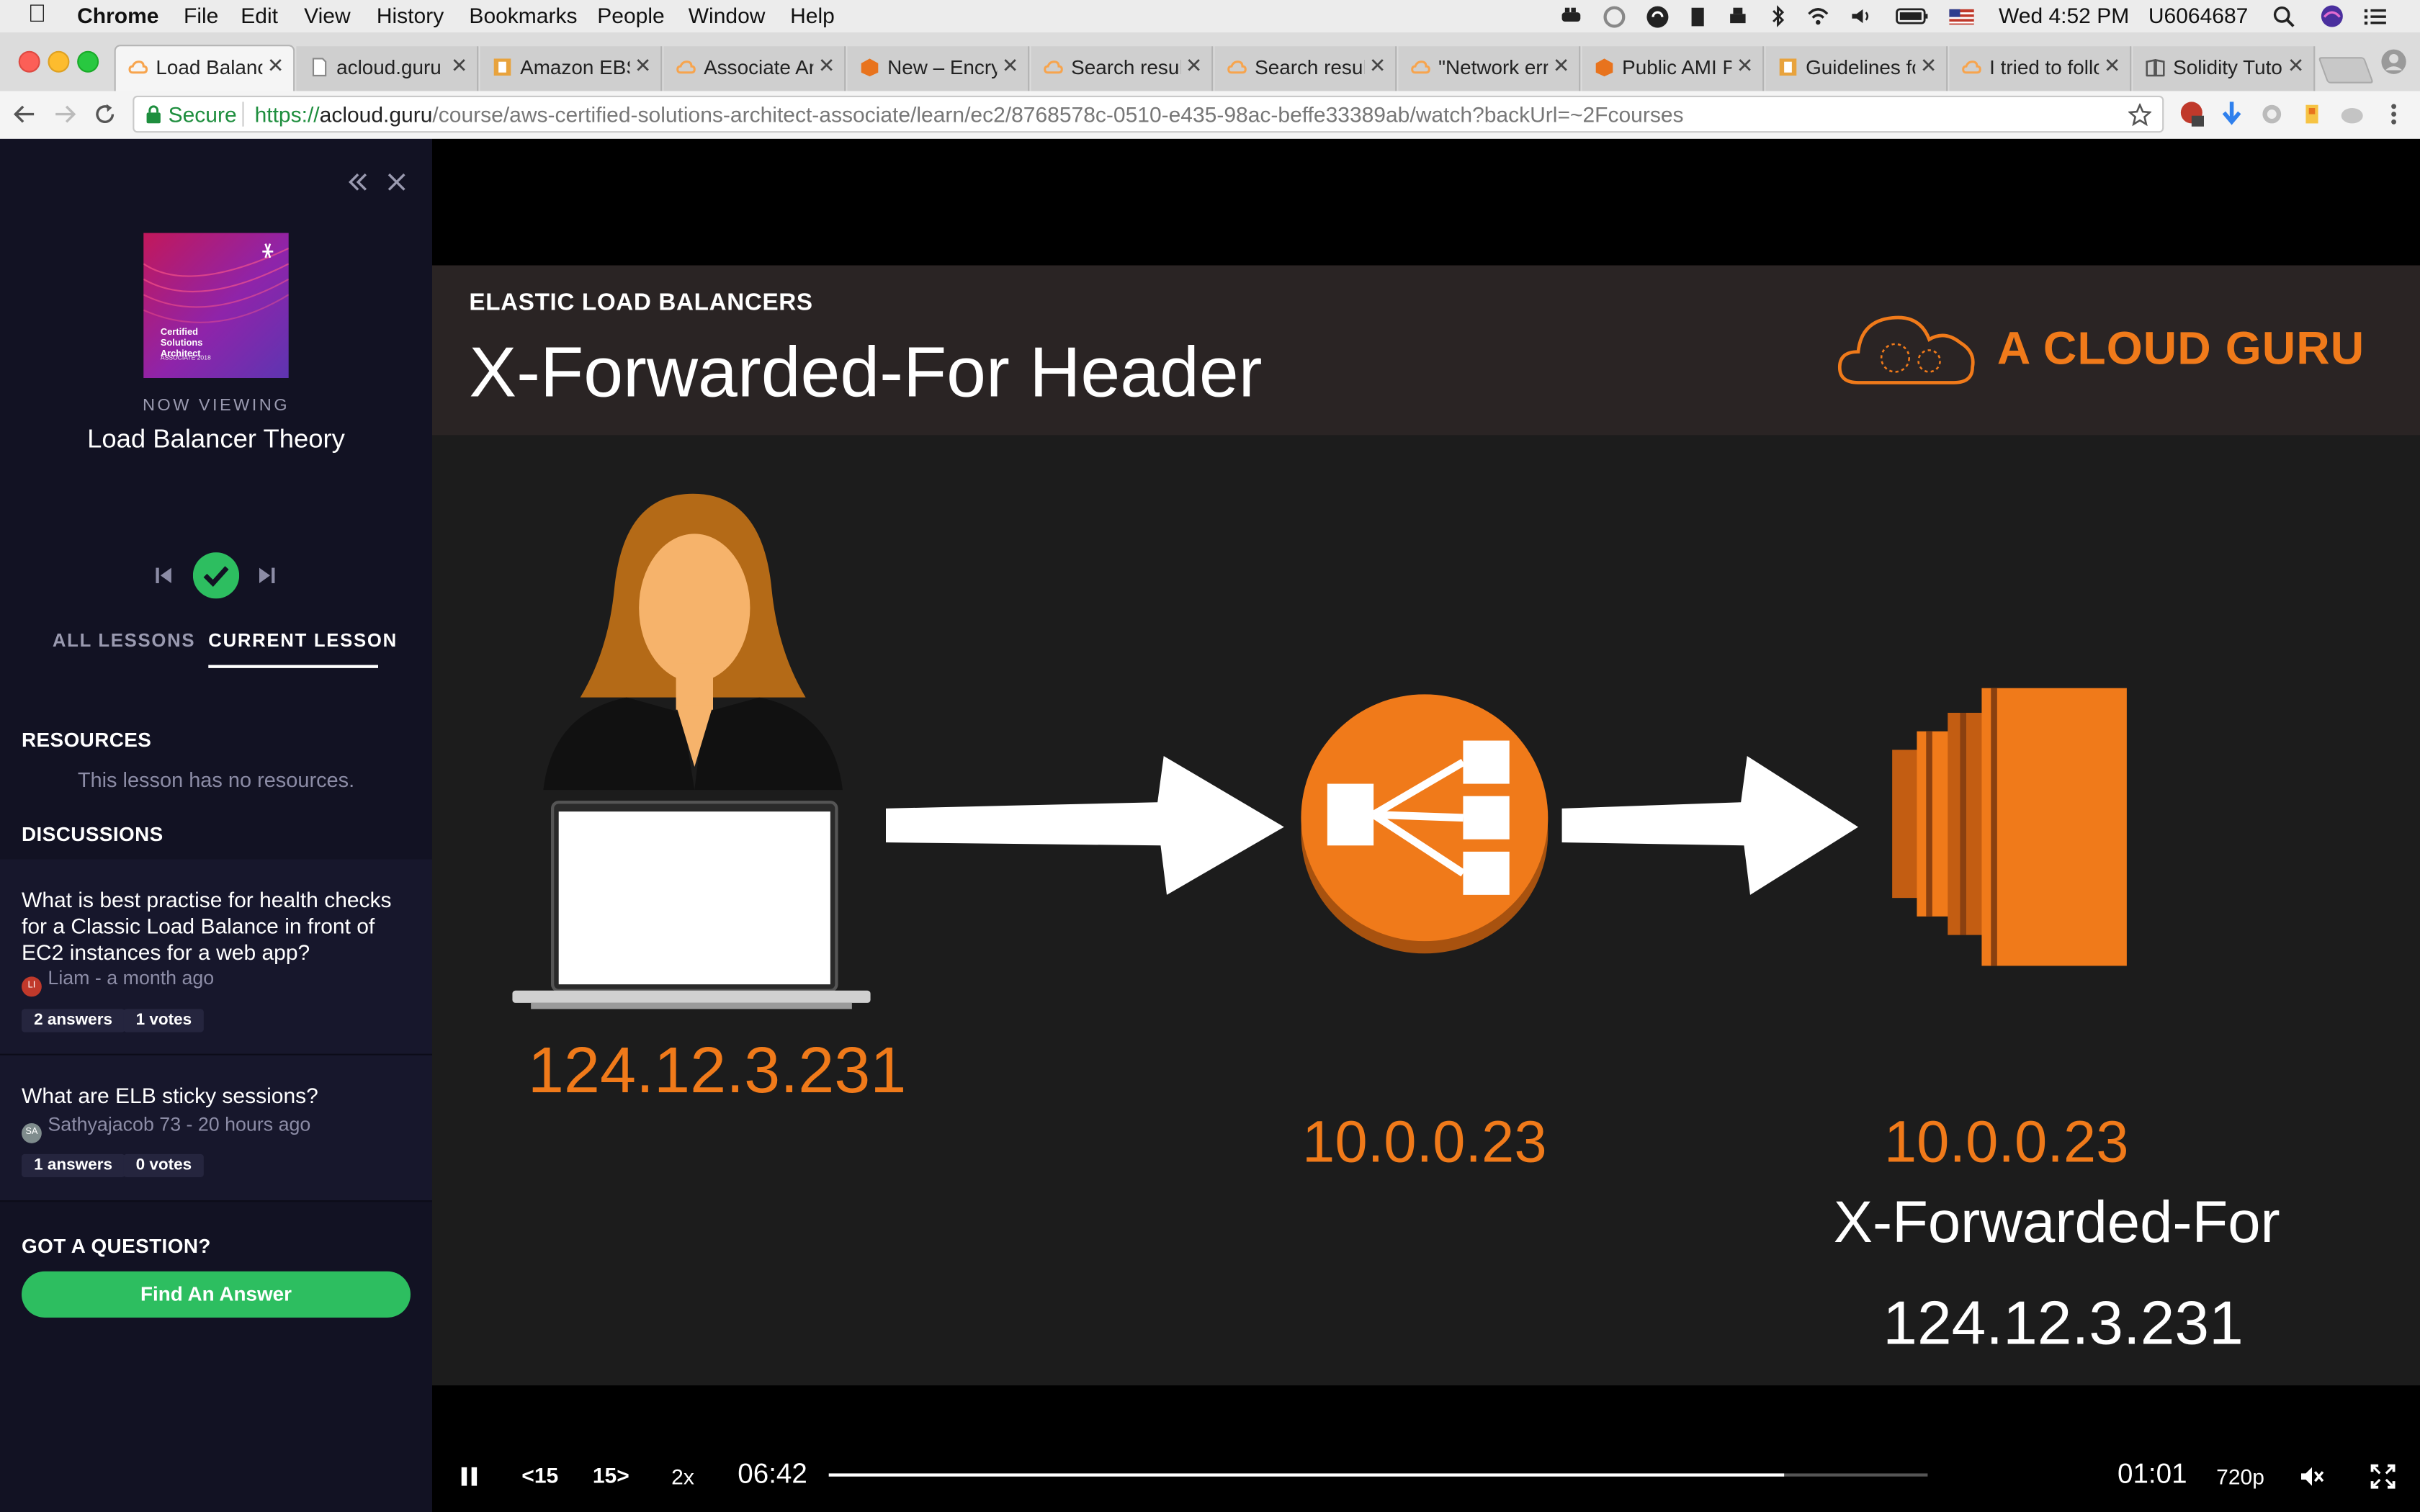 The width and height of the screenshot is (2420, 1512). What do you see at coordinates (287, 114) in the screenshot?
I see `url-scheme: https://` at bounding box center [287, 114].